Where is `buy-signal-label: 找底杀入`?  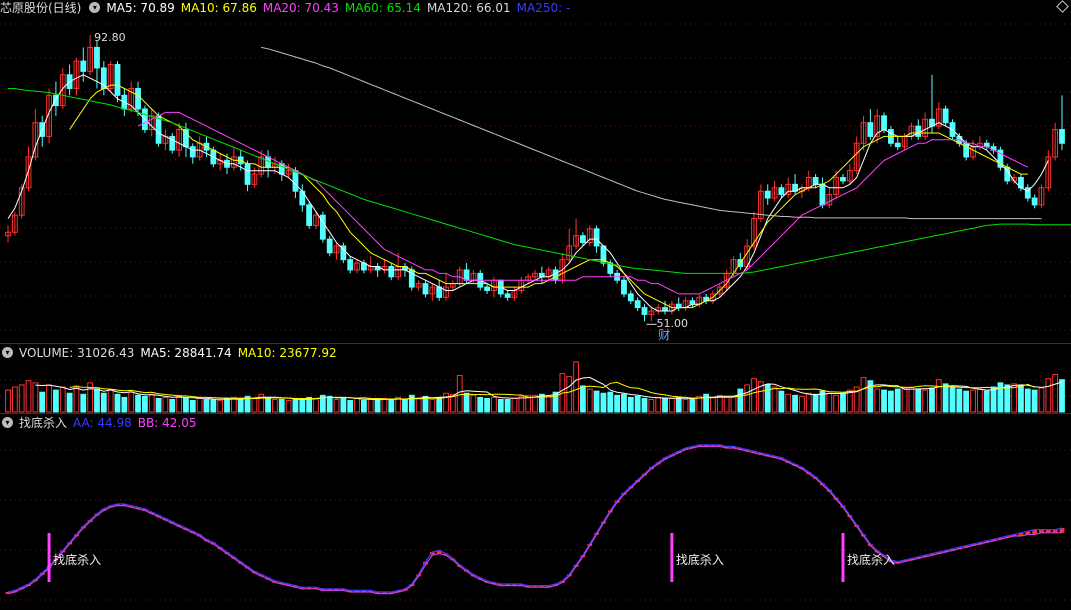
buy-signal-label: 找底杀入 is located at coordinates (77, 559).